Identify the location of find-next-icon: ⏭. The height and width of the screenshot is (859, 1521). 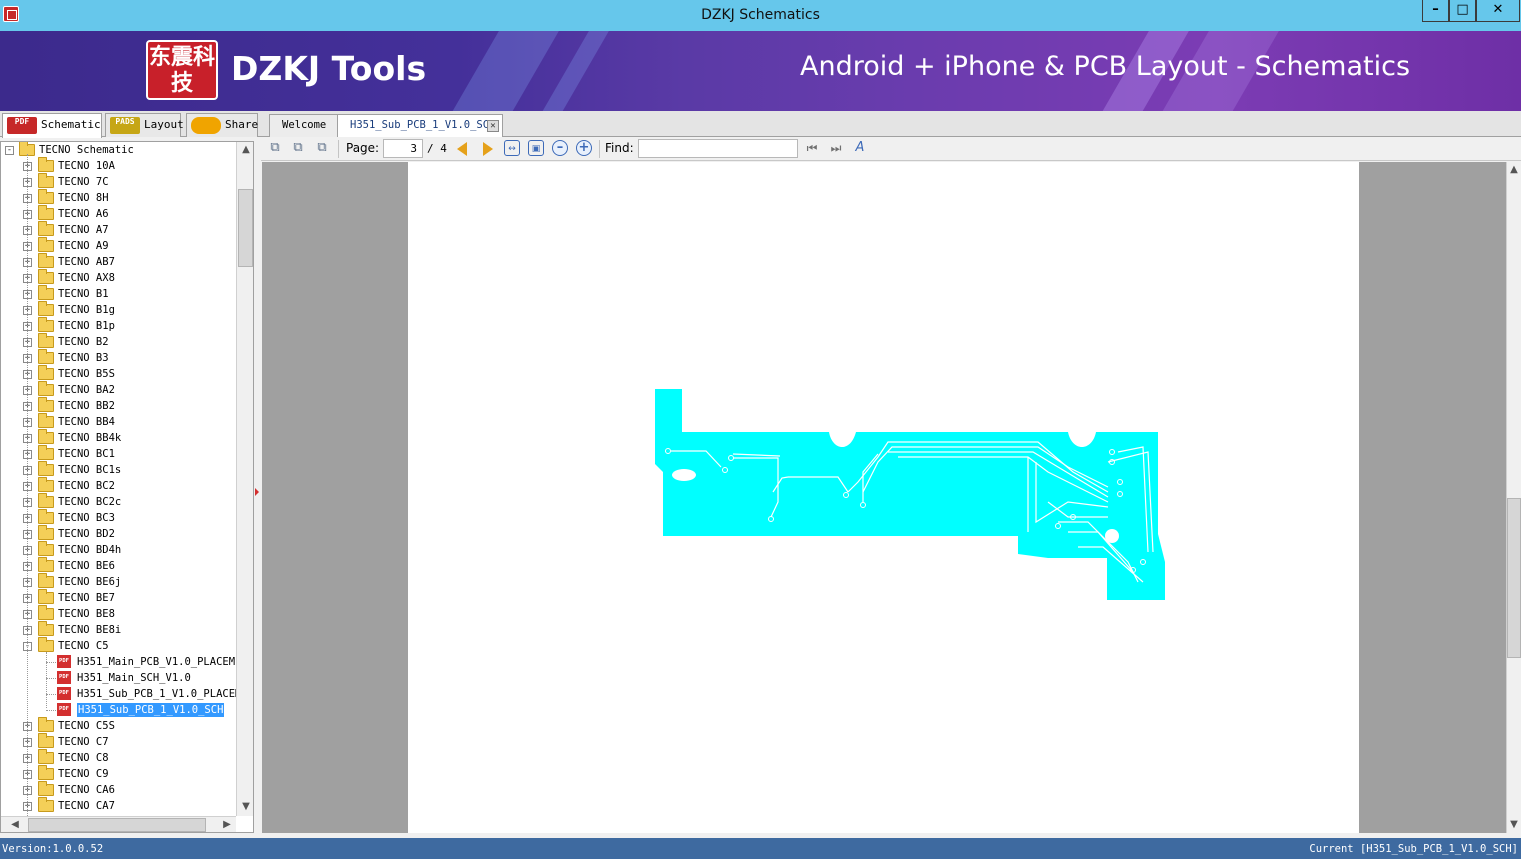
(836, 148).